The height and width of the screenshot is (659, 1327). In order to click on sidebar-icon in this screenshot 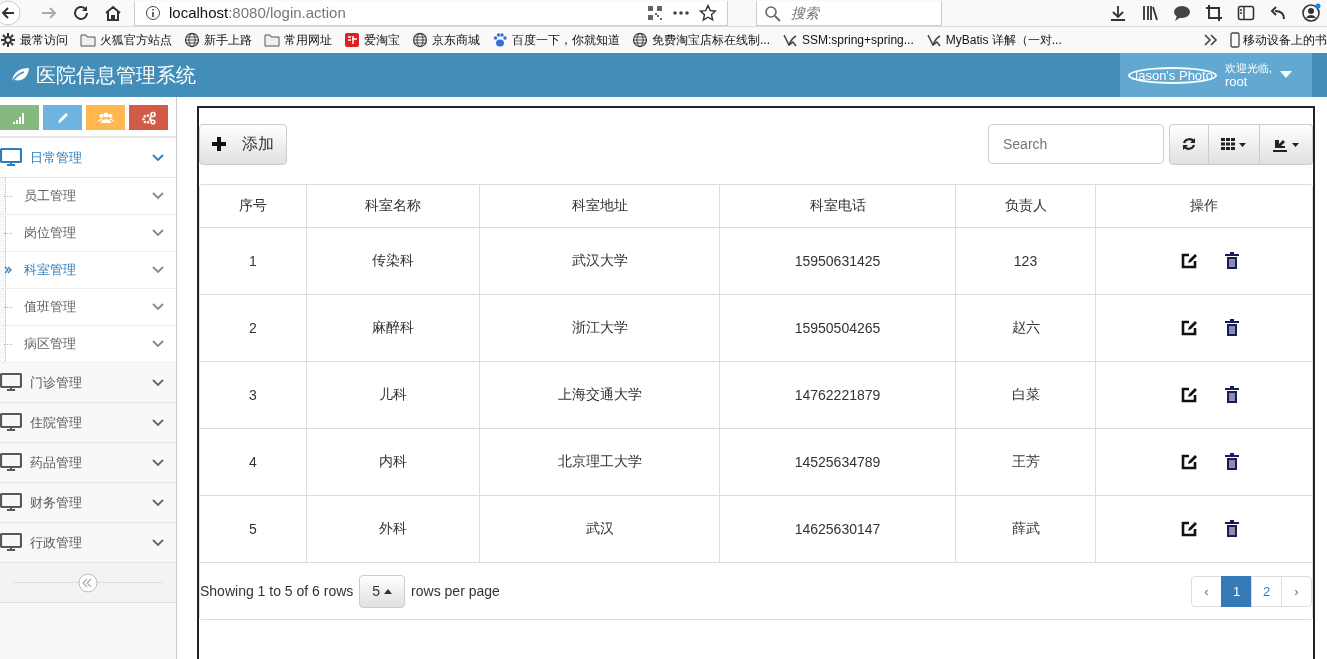, I will do `click(1246, 13)`.